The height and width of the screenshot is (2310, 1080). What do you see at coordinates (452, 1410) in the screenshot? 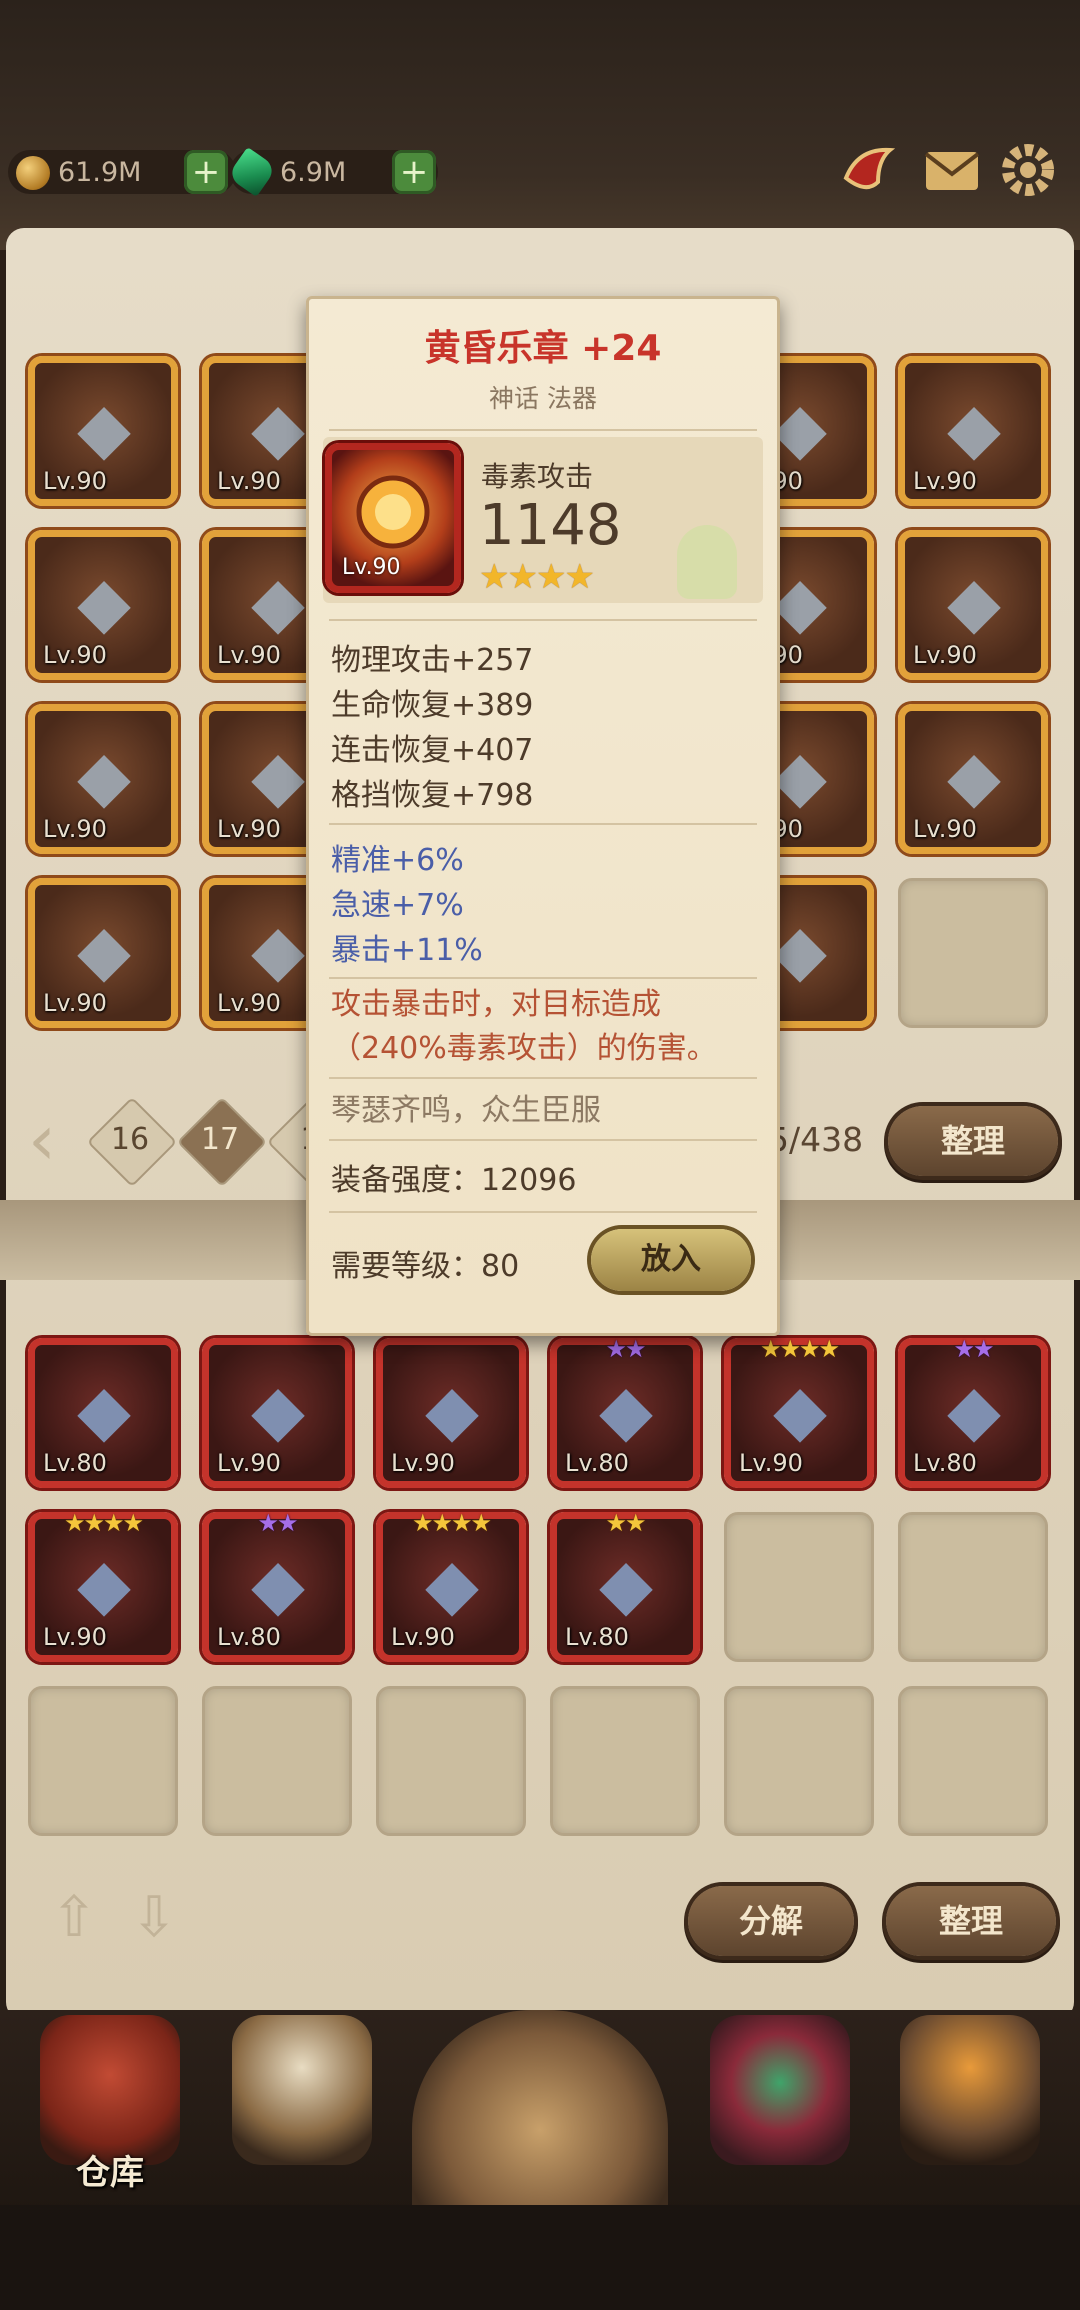
I see `scimitar-icon: ◆` at bounding box center [452, 1410].